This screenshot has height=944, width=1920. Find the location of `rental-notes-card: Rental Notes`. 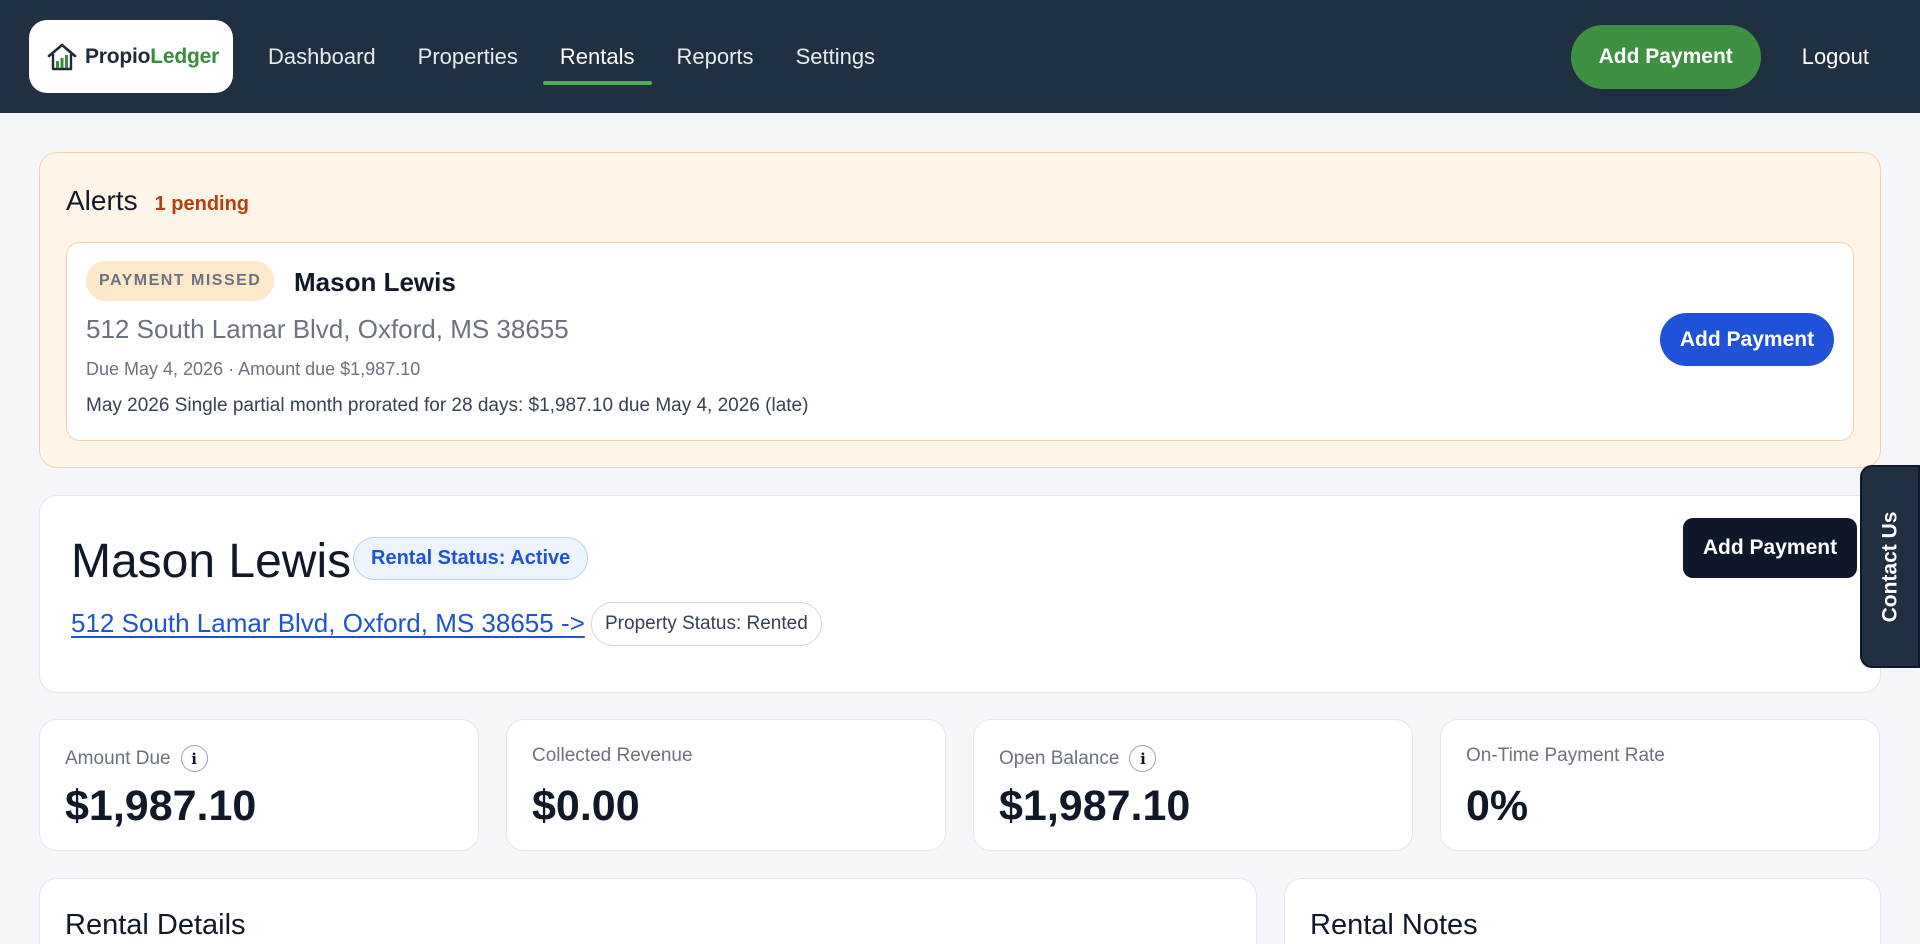

rental-notes-card: Rental Notes is located at coordinates (1582, 911).